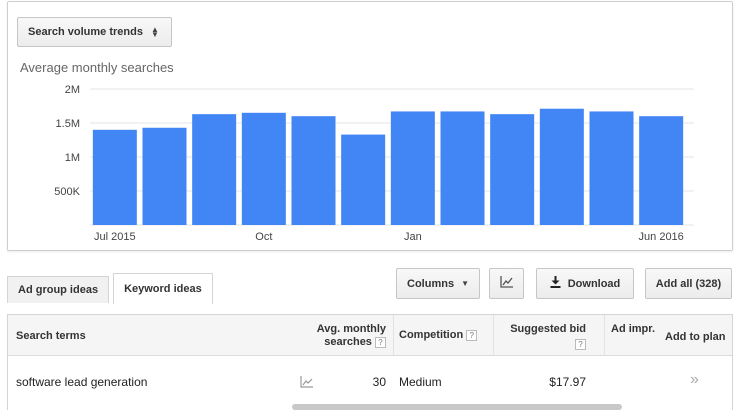  Describe the element at coordinates (413, 237) in the screenshot. I see `x-tick-label: Jan` at that location.